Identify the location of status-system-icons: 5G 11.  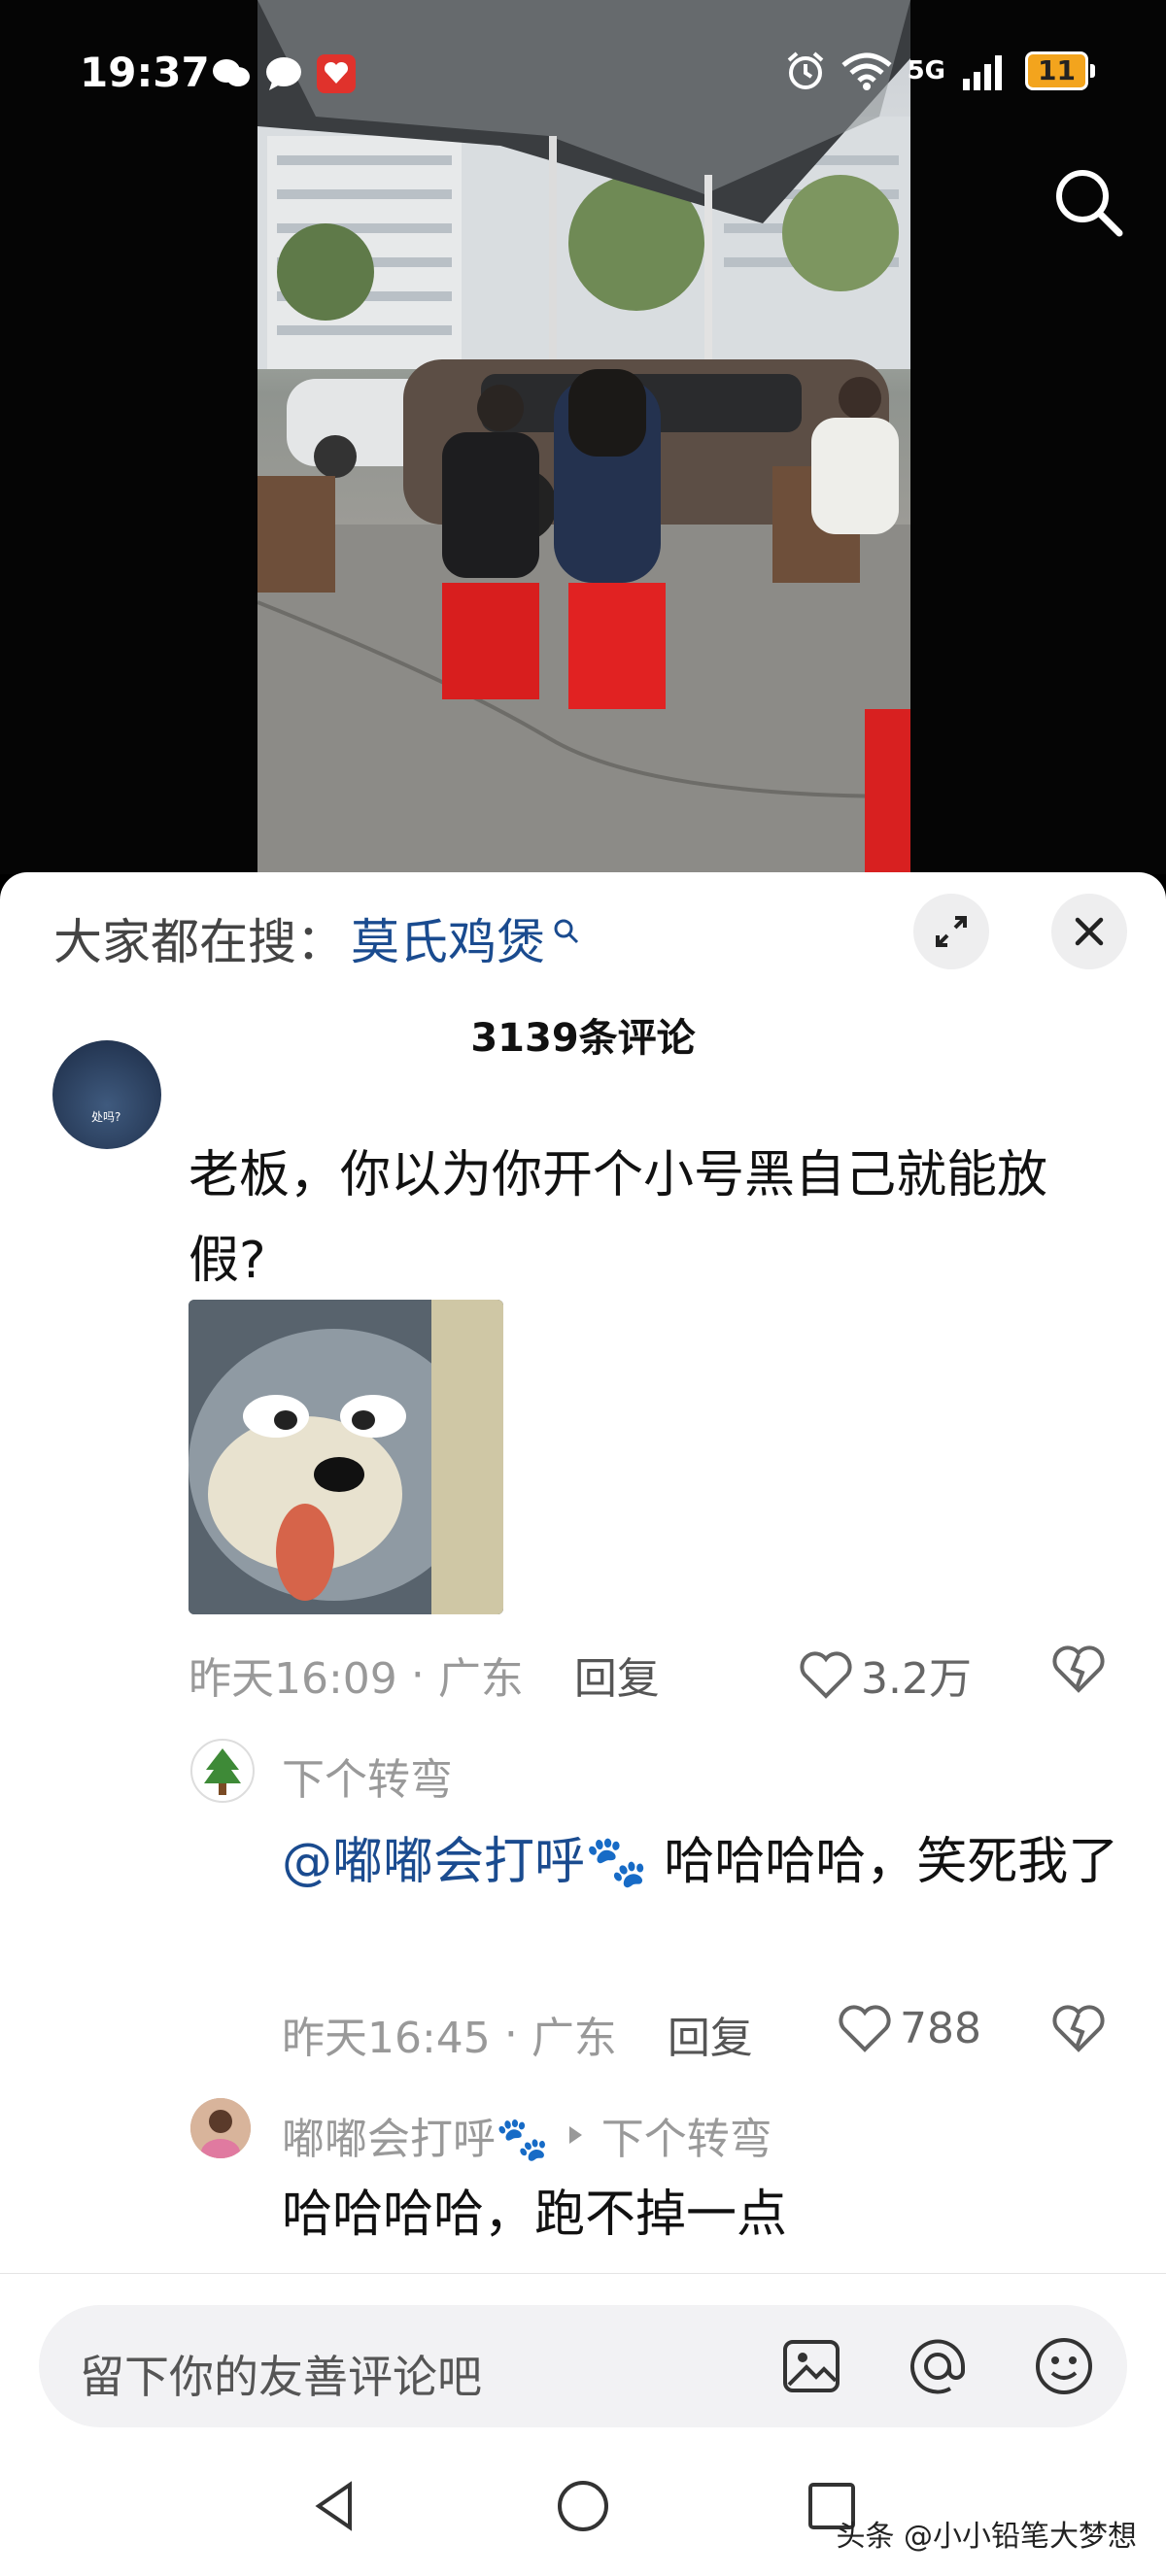
(940, 71).